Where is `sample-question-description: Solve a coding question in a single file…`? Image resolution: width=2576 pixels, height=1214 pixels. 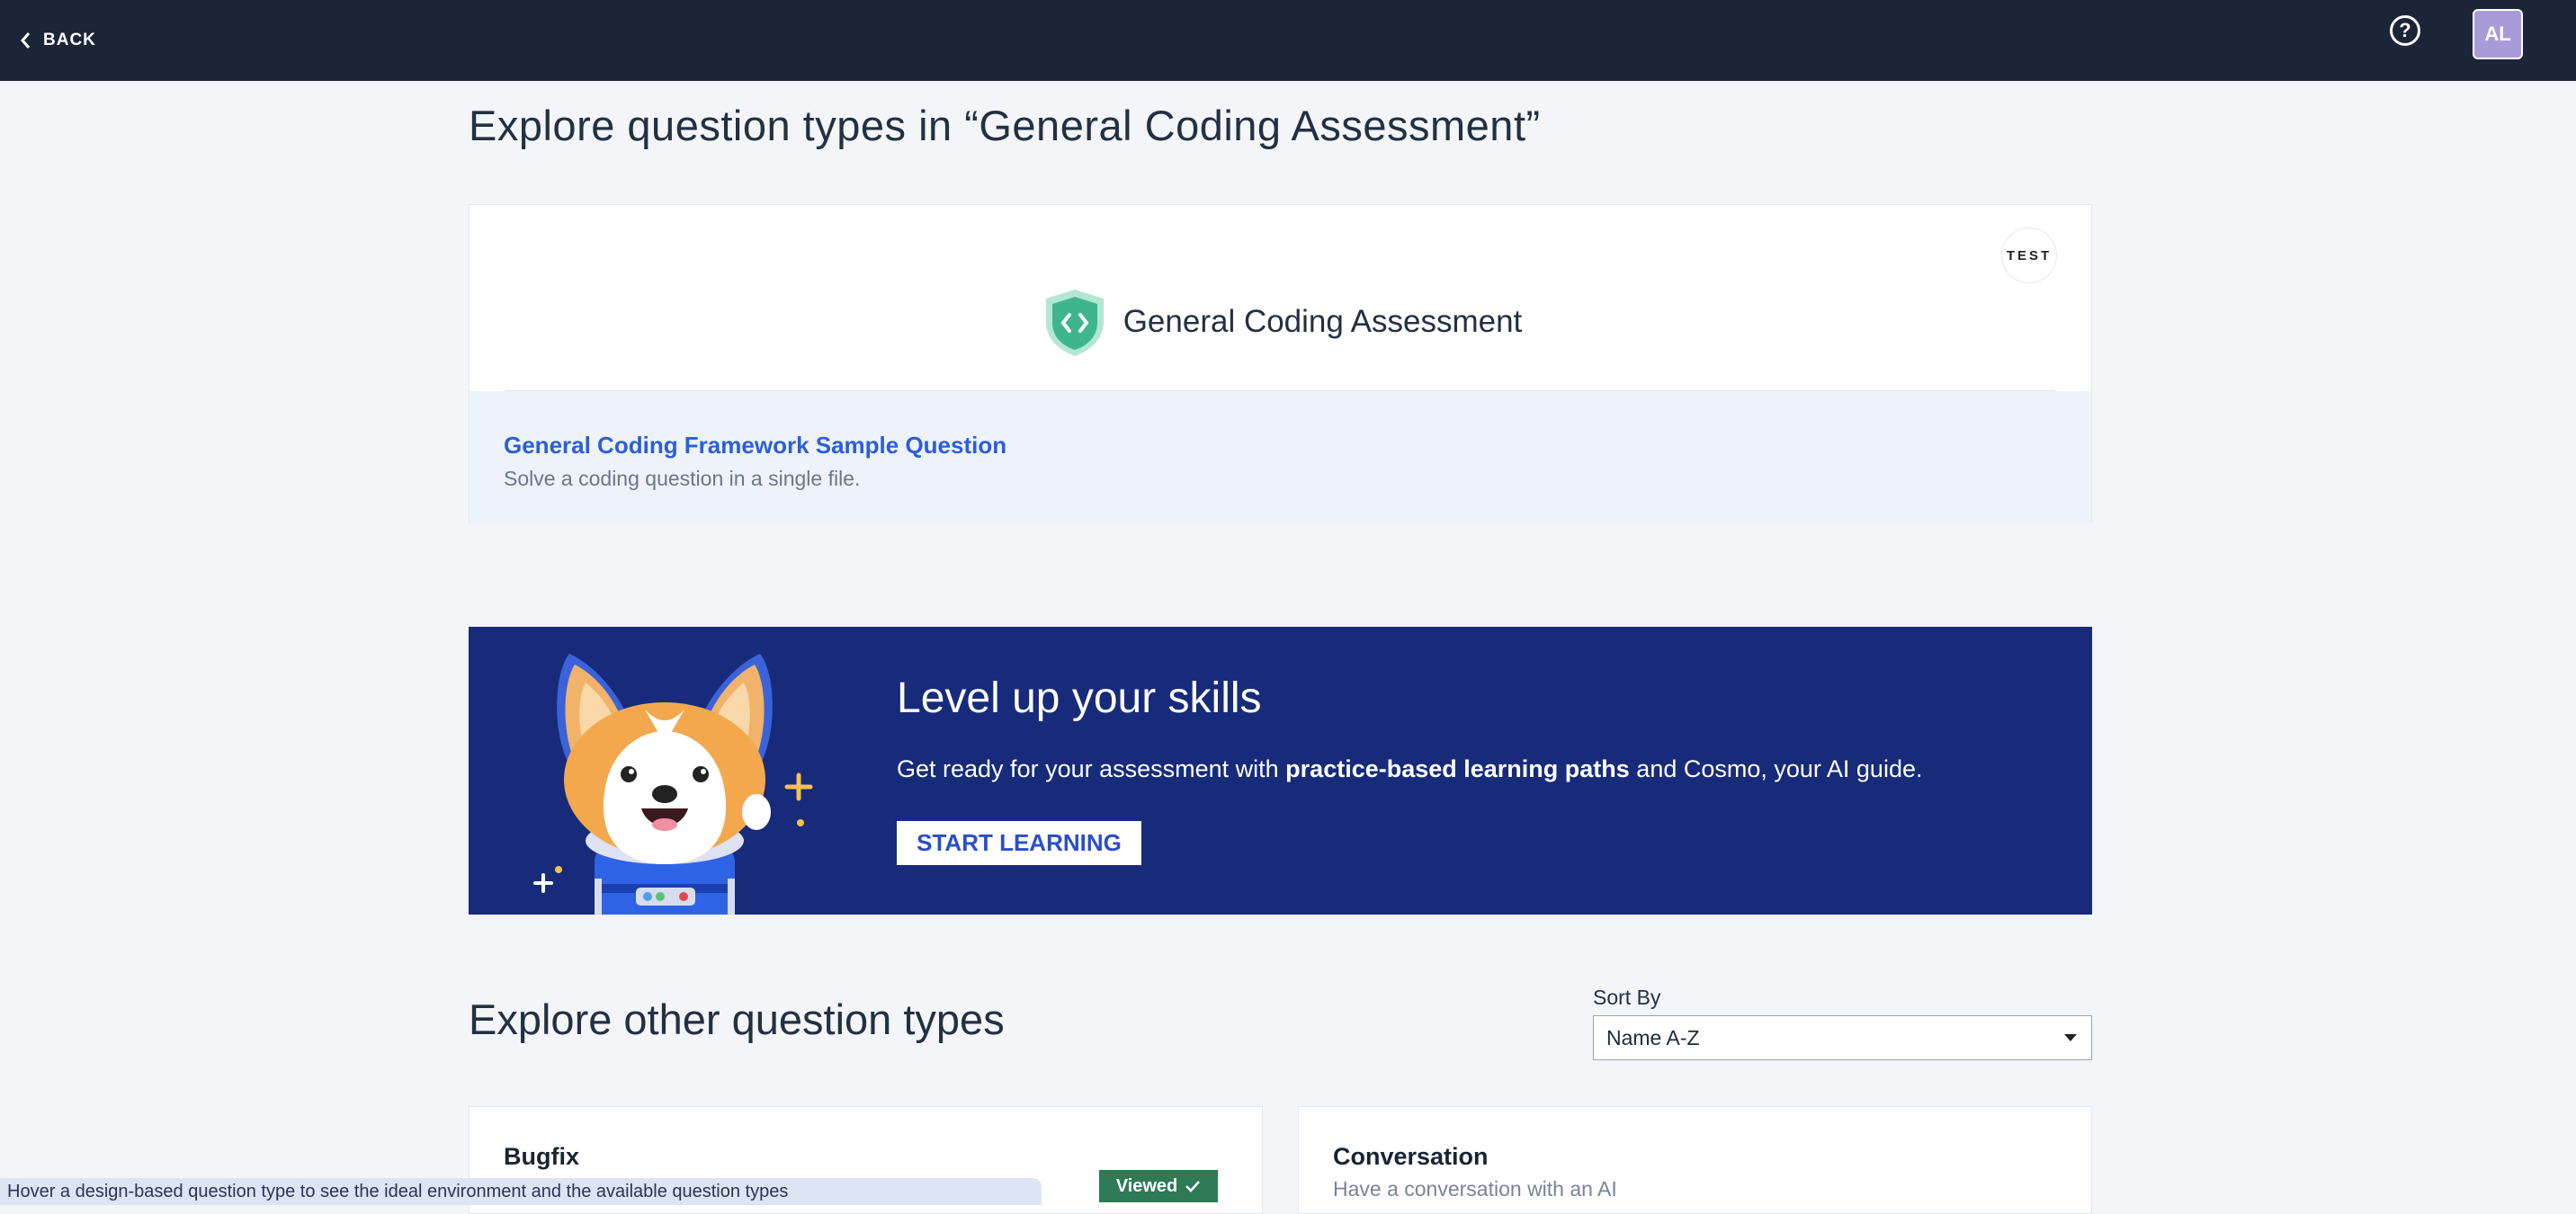 sample-question-description: Solve a coding question in a single file… is located at coordinates (682, 479).